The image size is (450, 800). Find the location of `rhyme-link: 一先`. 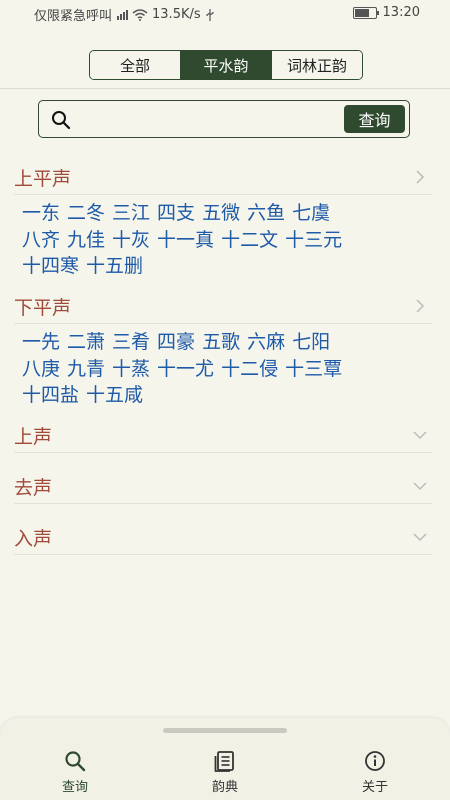

rhyme-link: 一先 is located at coordinates (41, 342).